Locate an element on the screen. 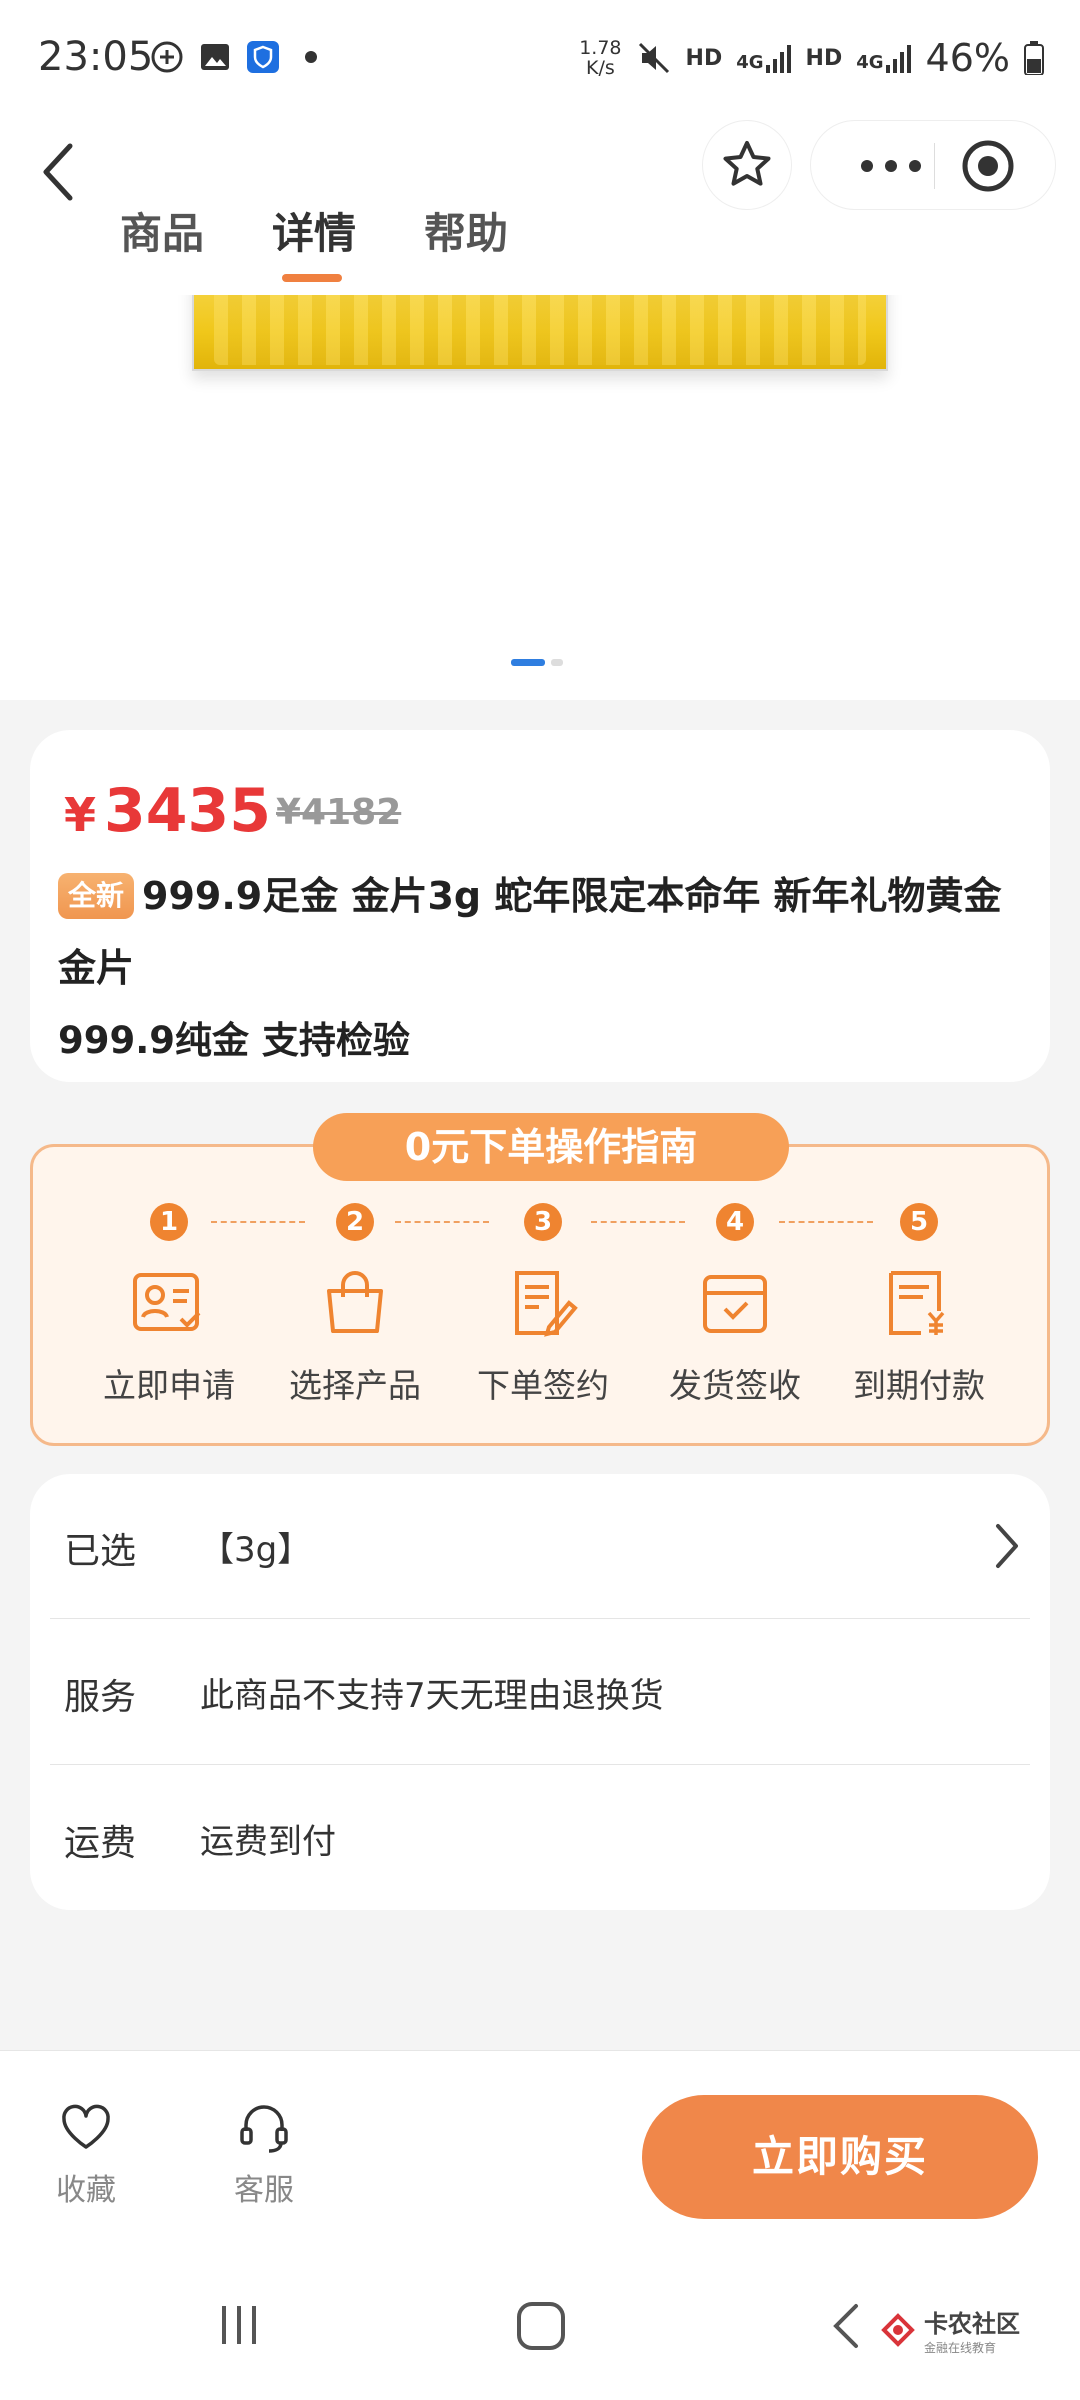  hd-label-2: HD is located at coordinates (824, 58).